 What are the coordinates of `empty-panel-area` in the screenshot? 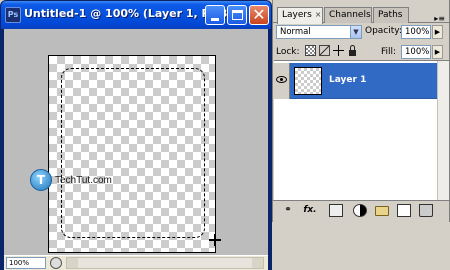 It's located at (361, 246).